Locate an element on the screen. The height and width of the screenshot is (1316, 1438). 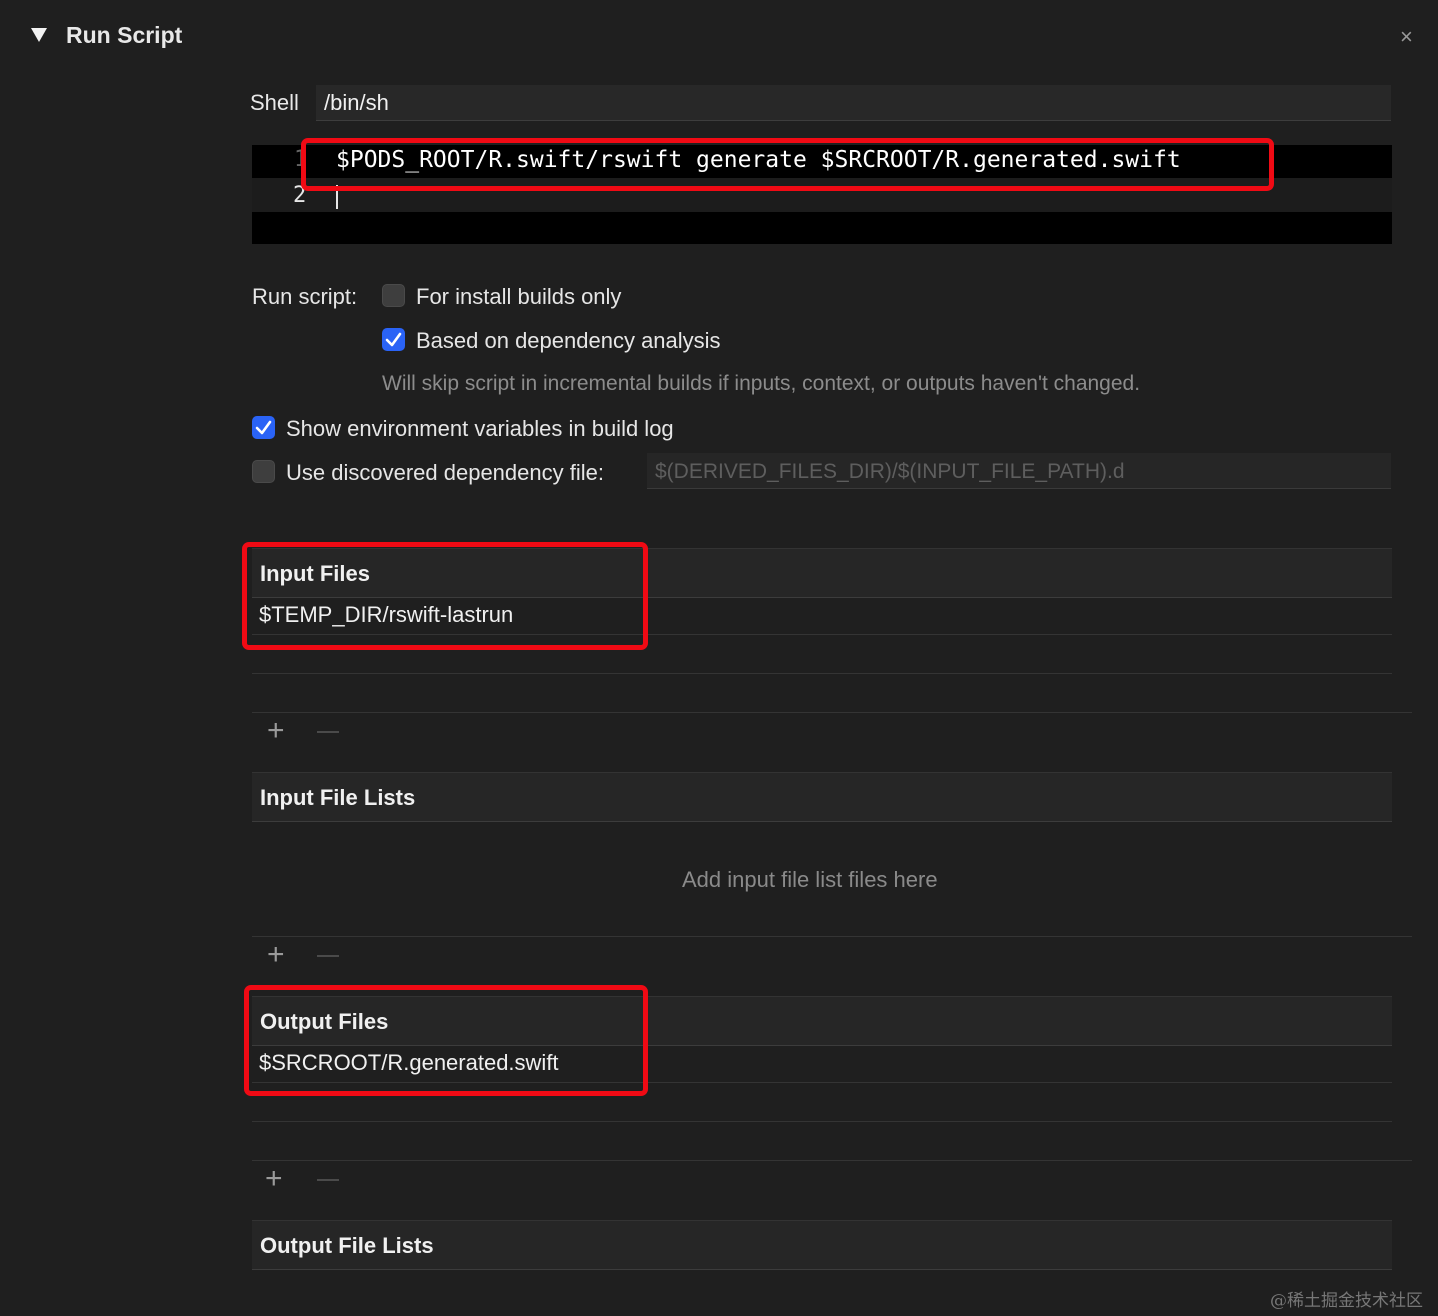
remove-output-file-button is located at coordinates (328, 1180).